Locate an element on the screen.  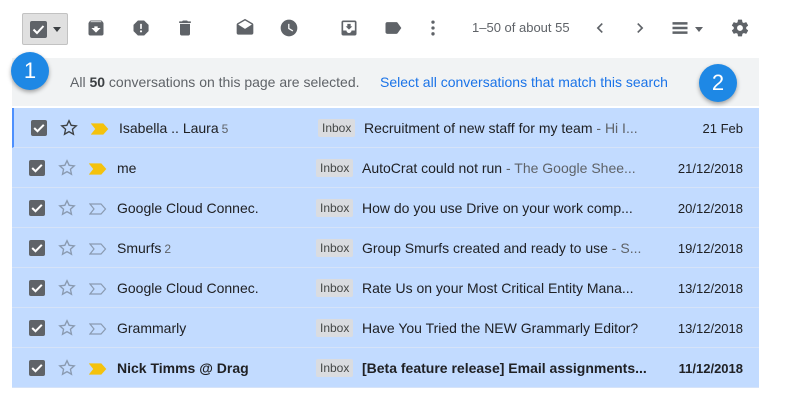
select-all-checkbox is located at coordinates (45, 29).